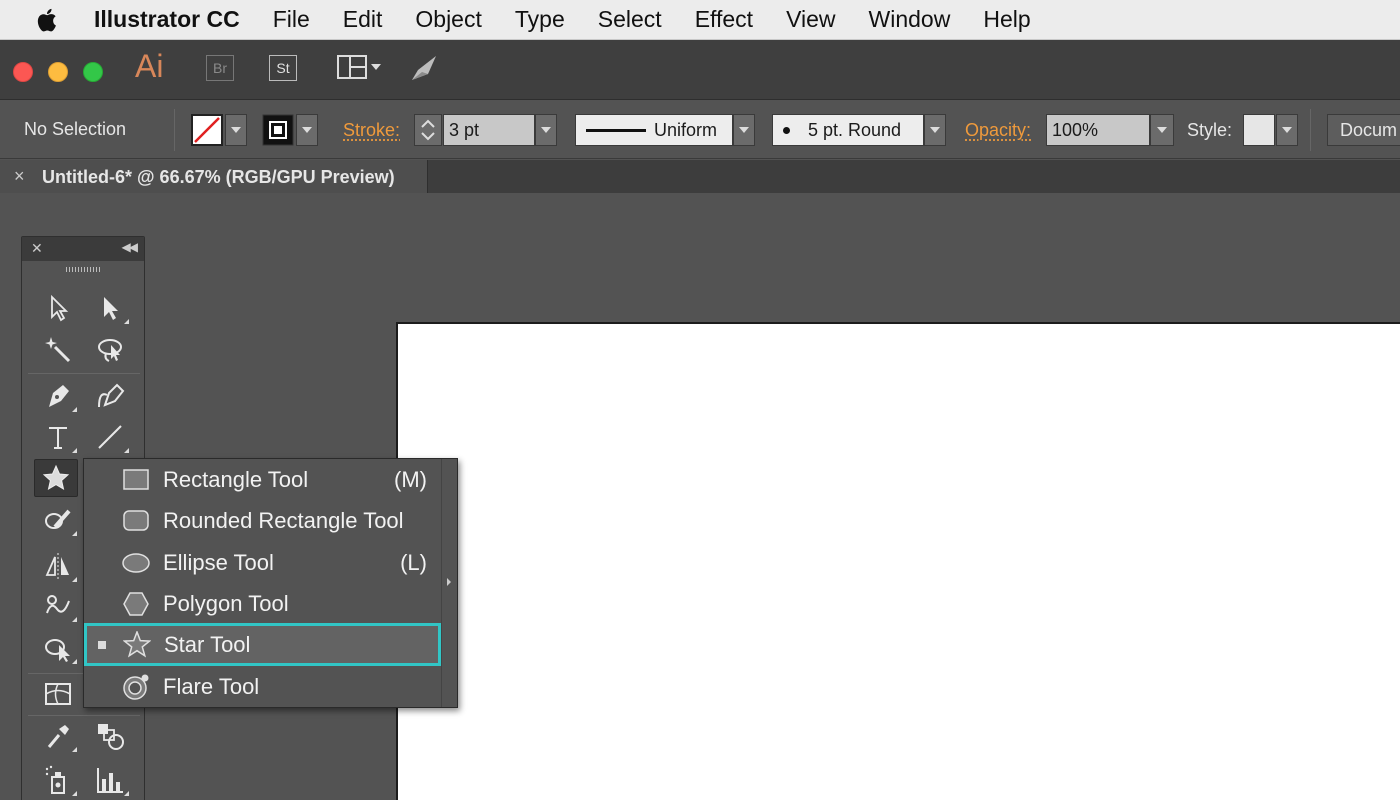 The width and height of the screenshot is (1400, 800). What do you see at coordinates (283, 68) in the screenshot?
I see `stock-button: St` at bounding box center [283, 68].